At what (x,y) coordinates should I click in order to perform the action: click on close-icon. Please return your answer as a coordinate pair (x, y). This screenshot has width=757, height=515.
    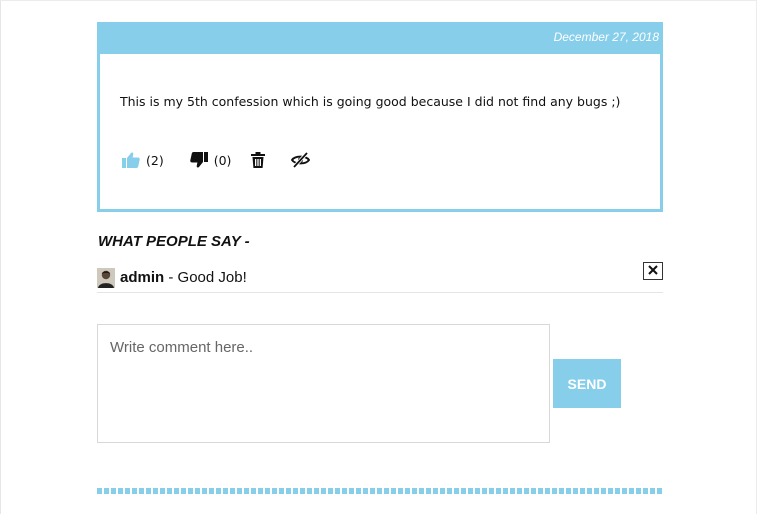
    Looking at the image, I should click on (653, 271).